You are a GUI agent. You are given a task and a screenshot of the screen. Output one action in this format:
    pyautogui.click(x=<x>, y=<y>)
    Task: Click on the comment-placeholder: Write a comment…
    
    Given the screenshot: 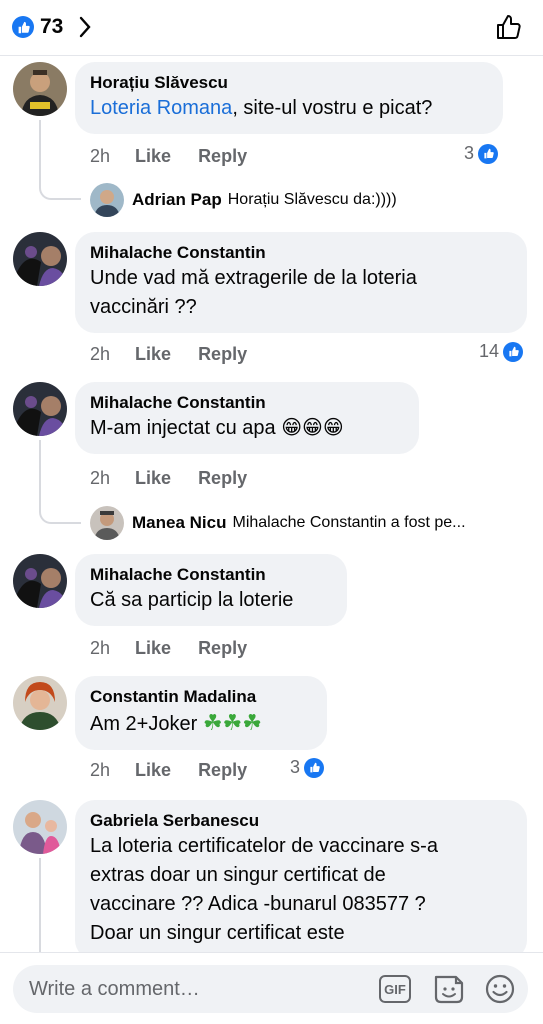 What is the action you would take?
    pyautogui.click(x=114, y=989)
    